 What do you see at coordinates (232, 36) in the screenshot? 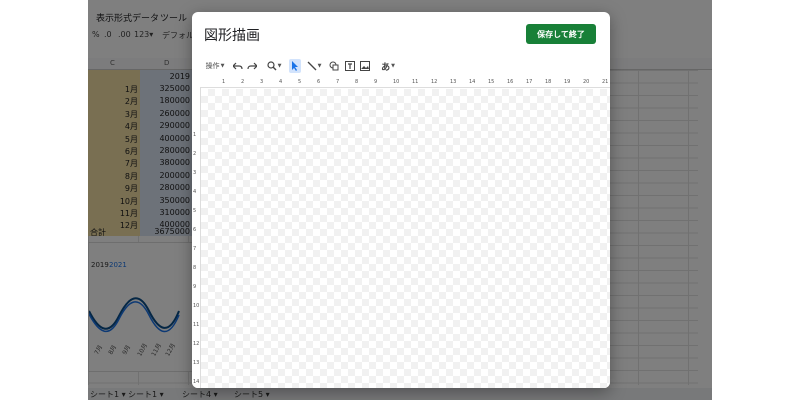
I see `dialog-title: 図形描画` at bounding box center [232, 36].